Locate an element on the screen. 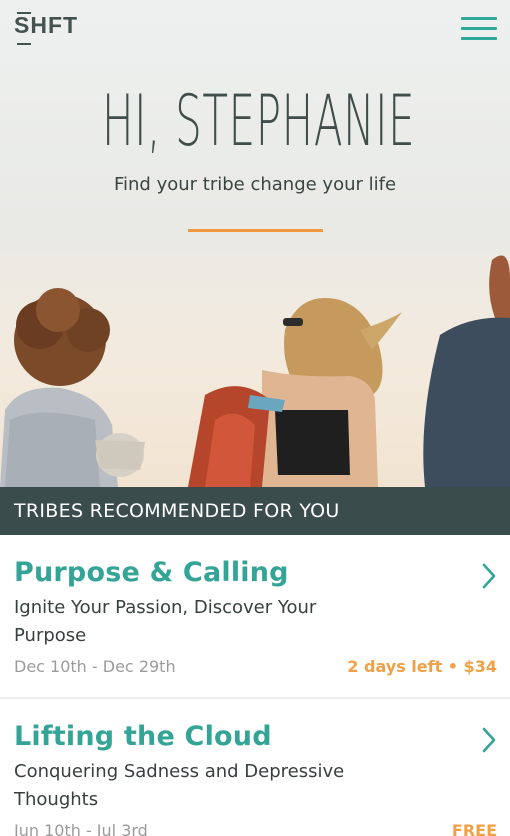 The width and height of the screenshot is (510, 836). tribe-price: FREE is located at coordinates (474, 828).